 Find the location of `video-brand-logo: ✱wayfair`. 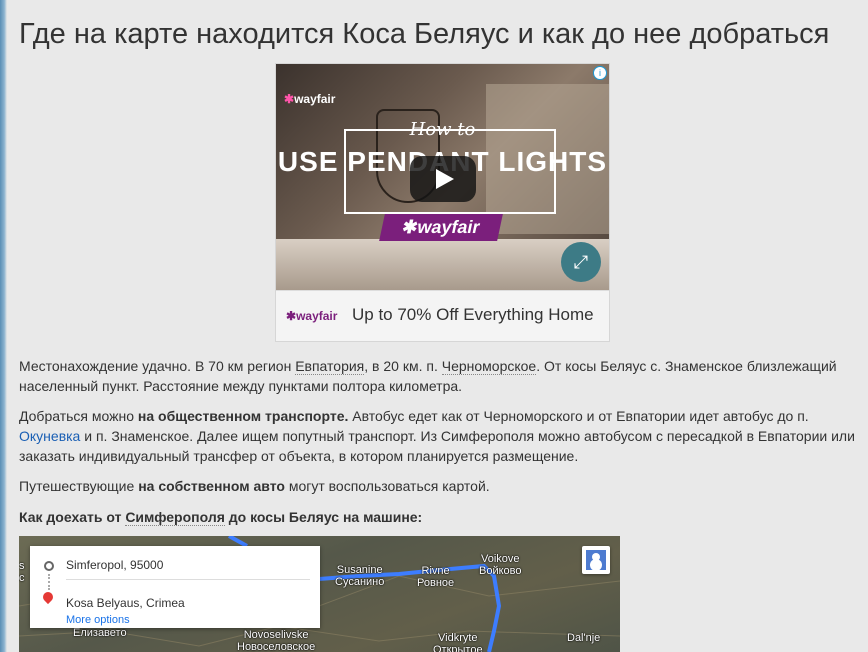

video-brand-logo: ✱wayfair is located at coordinates (310, 99).